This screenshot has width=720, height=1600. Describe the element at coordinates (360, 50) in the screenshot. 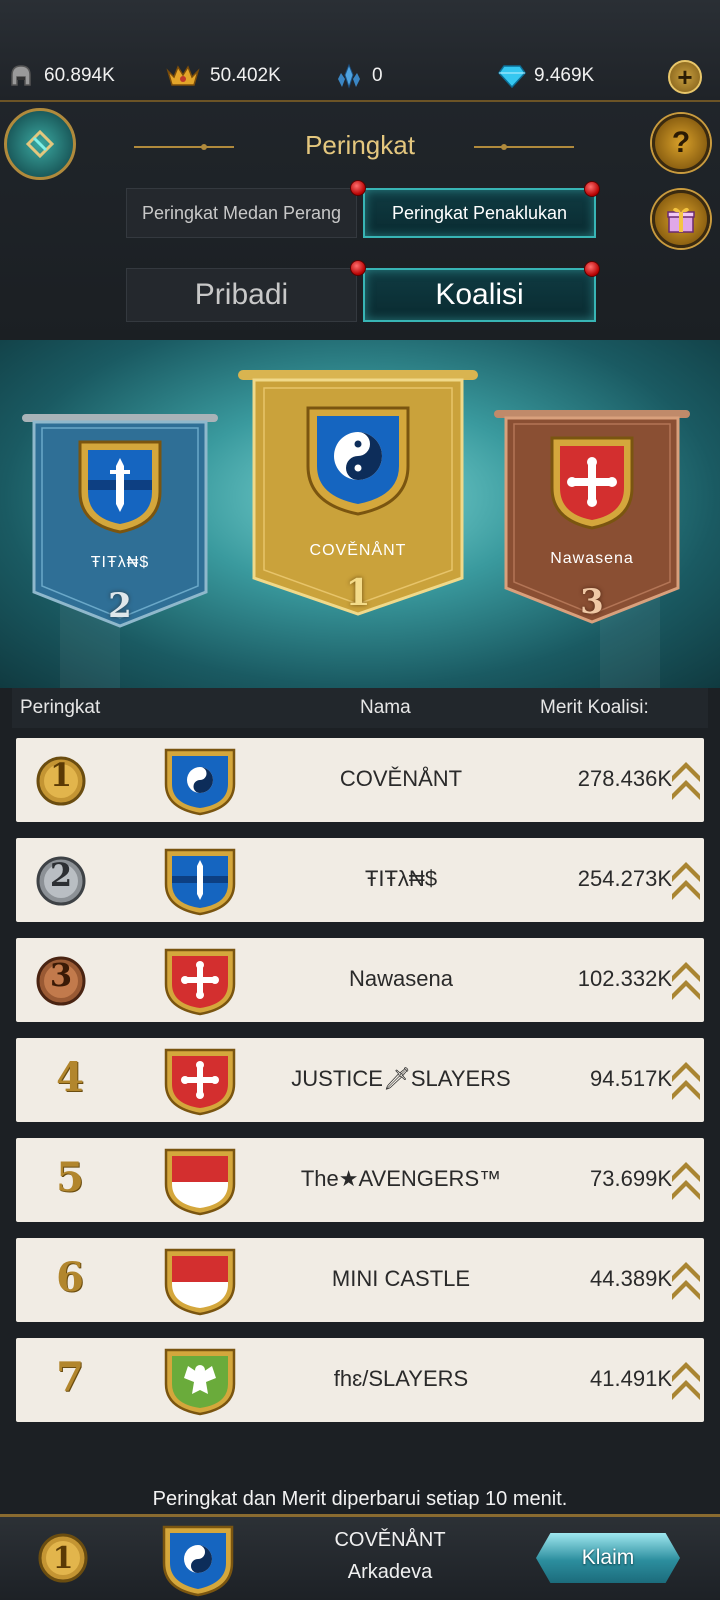

I see `resource-bar: 60.894K 50.402K 0 9.469K +` at that location.